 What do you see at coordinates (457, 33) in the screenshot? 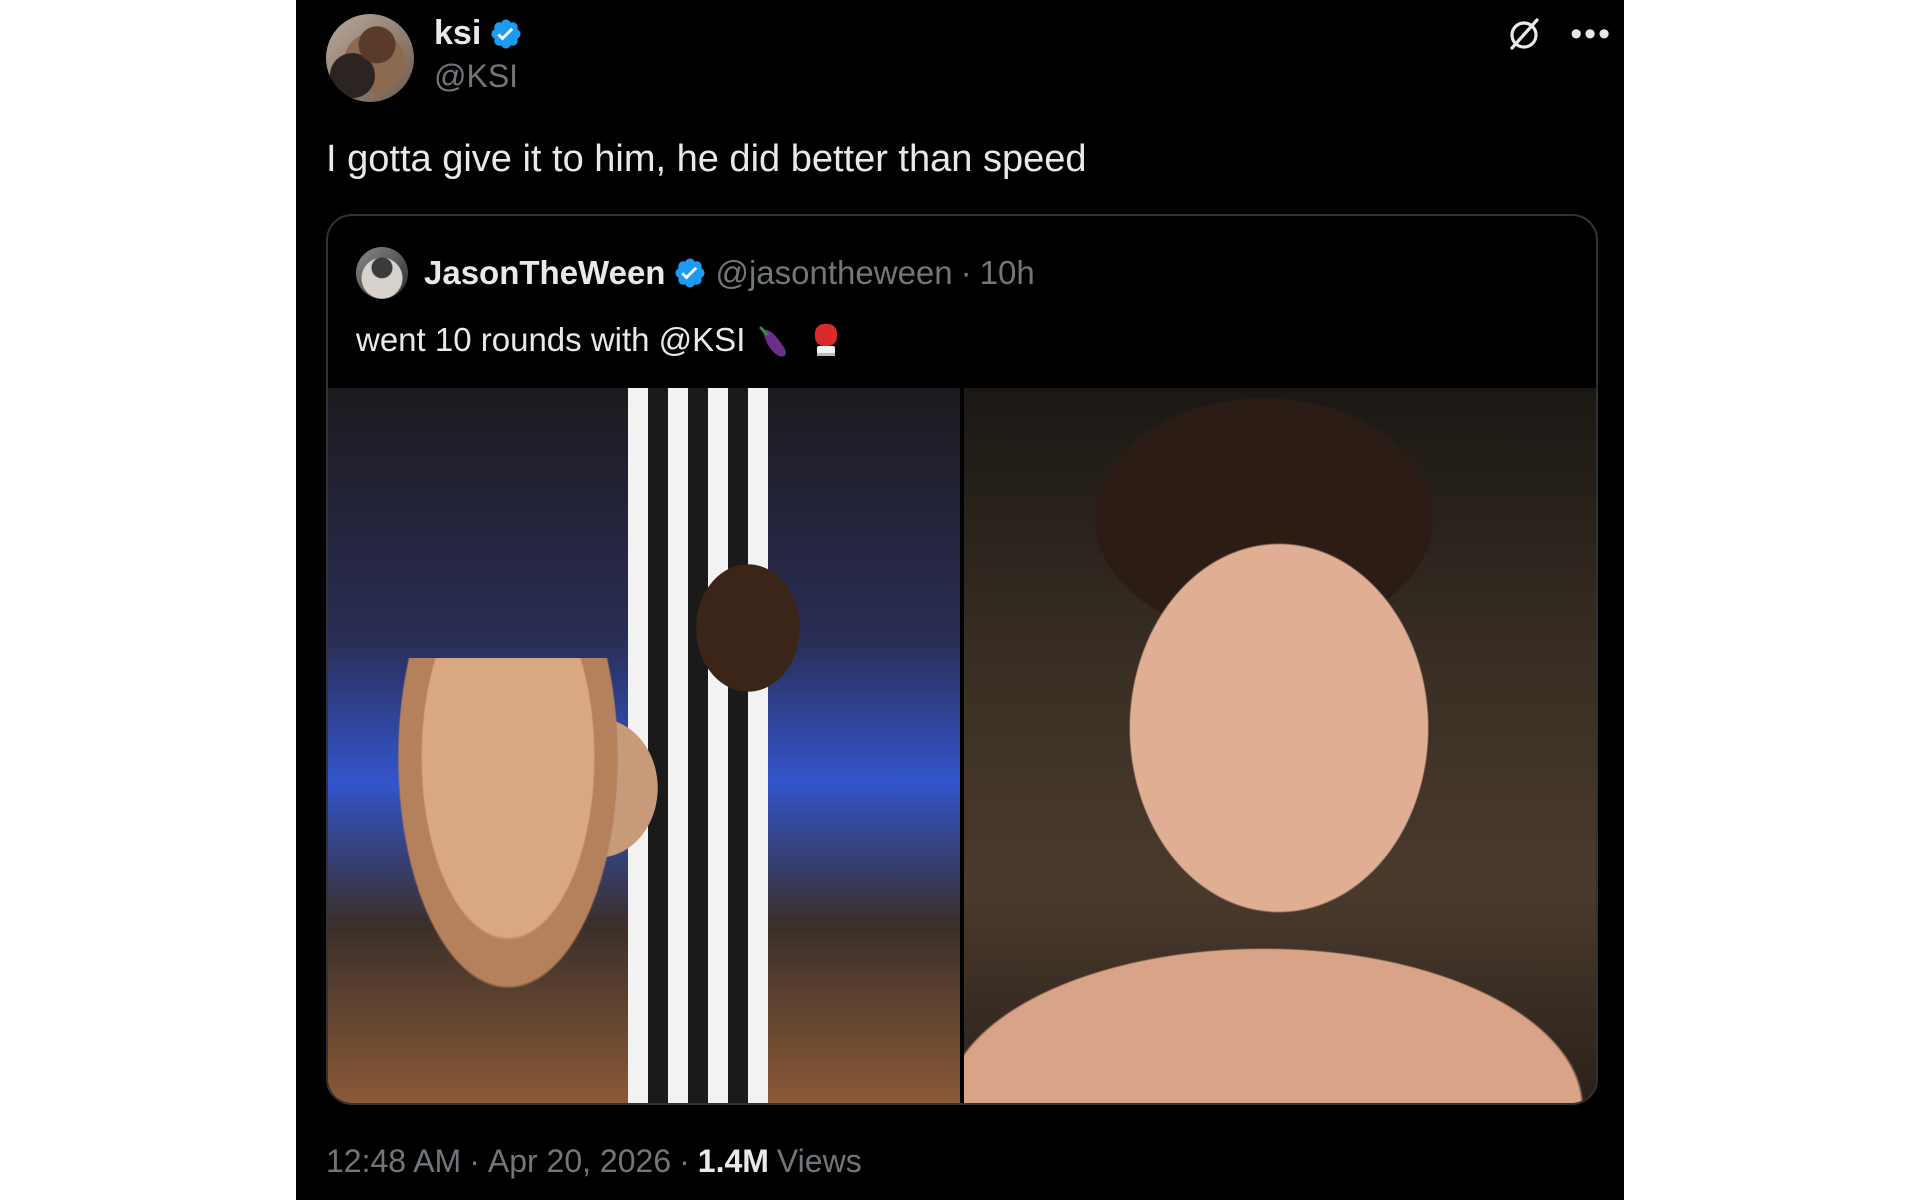
I see `author-display-name: ksi` at bounding box center [457, 33].